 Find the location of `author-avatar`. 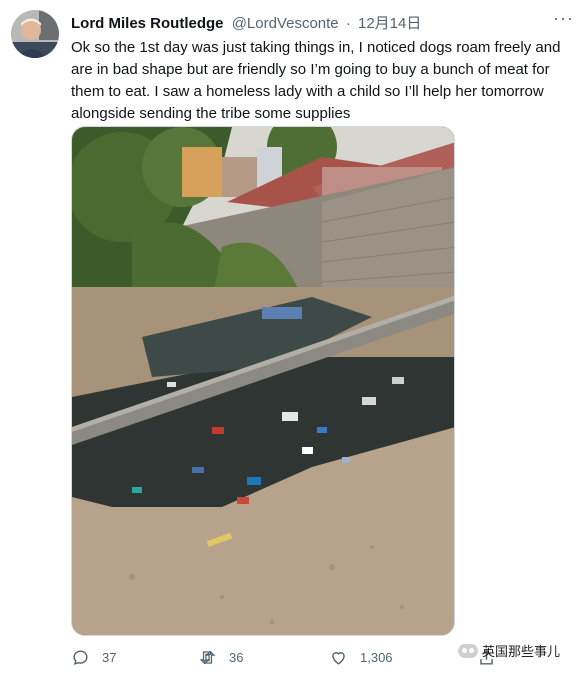

author-avatar is located at coordinates (35, 34).